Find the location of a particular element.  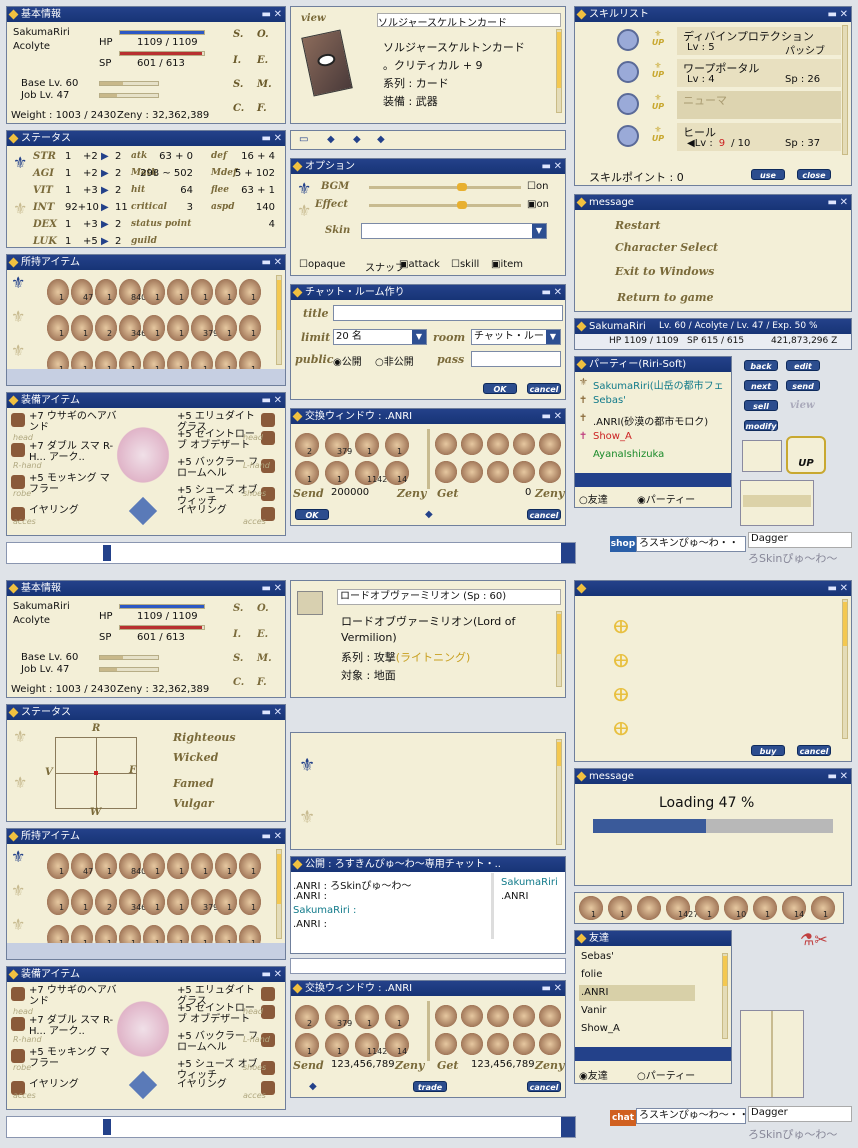

empty-slot is located at coordinates (762, 456).